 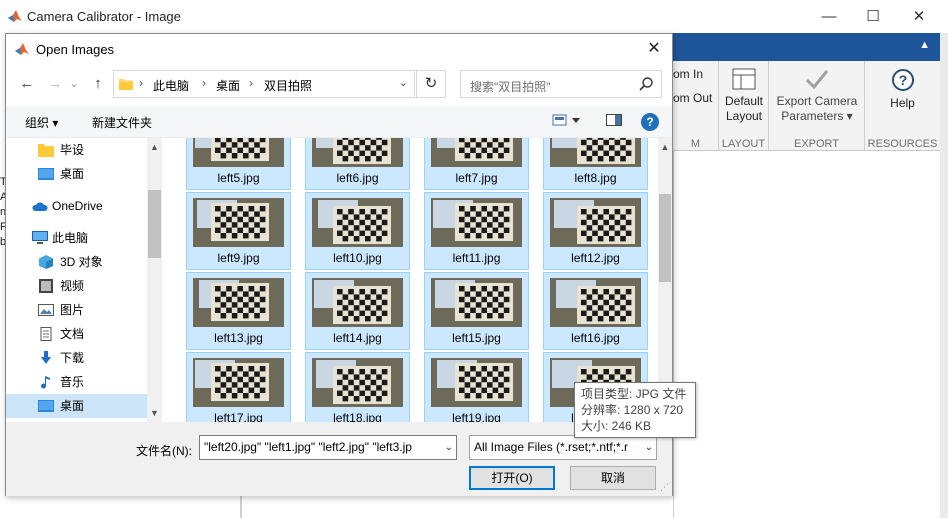 I want to click on maximize-button: ☐, so click(x=873, y=16).